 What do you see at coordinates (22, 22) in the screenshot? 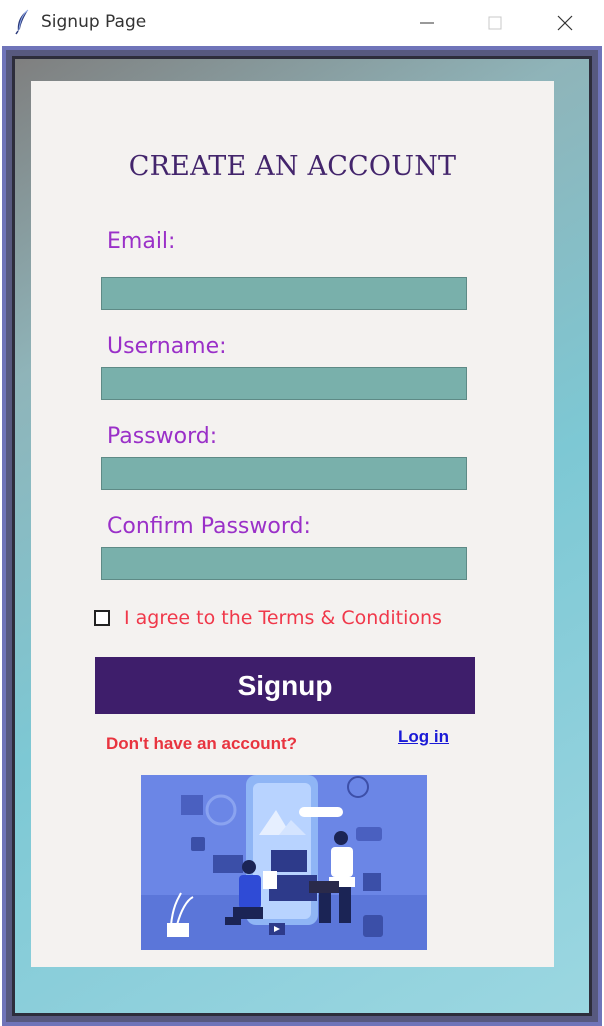
I see `feather-icon` at bounding box center [22, 22].